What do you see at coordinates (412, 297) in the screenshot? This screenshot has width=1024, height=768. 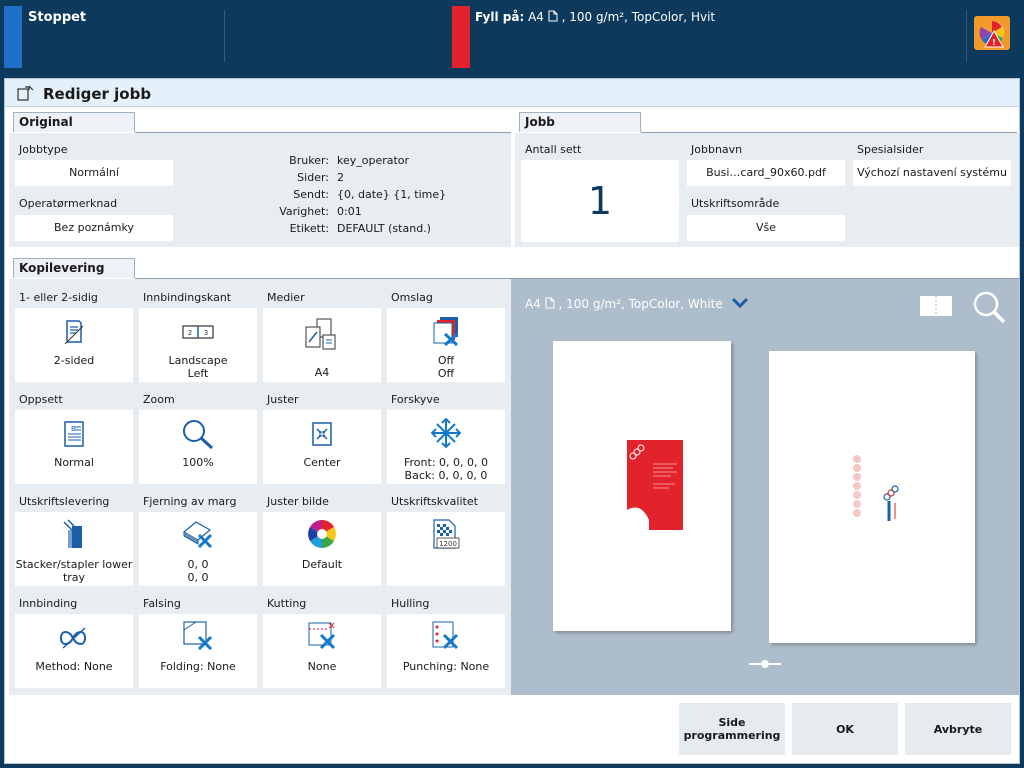 I see `cell-title: Omslag` at bounding box center [412, 297].